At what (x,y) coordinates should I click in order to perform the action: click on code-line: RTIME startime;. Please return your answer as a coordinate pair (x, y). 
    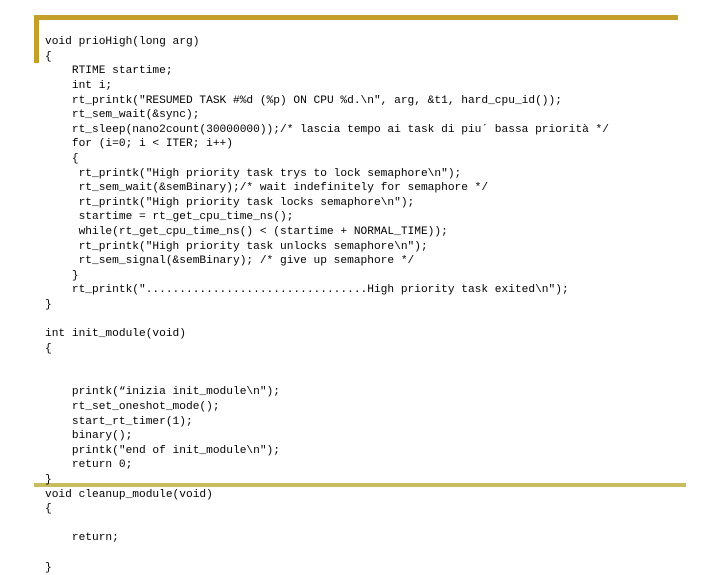
    Looking at the image, I should click on (109, 71).